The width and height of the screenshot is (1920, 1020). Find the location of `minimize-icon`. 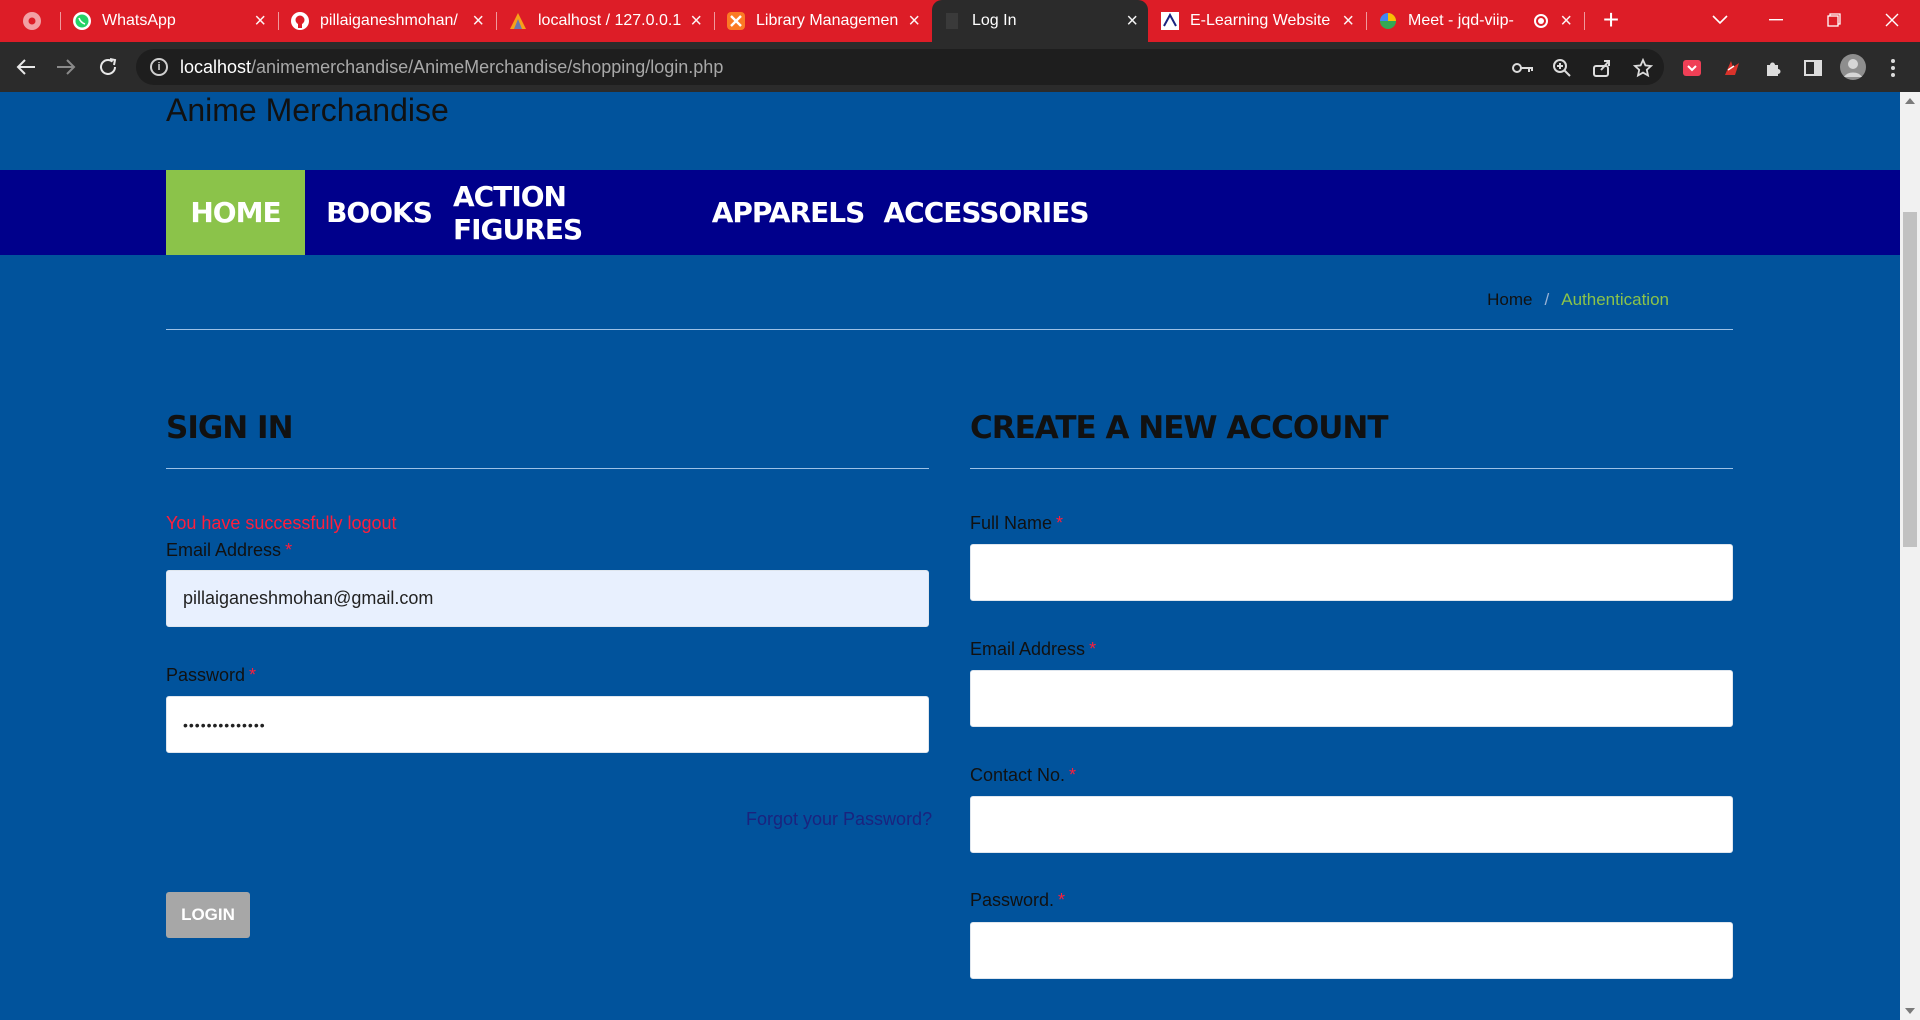

minimize-icon is located at coordinates (1776, 20).